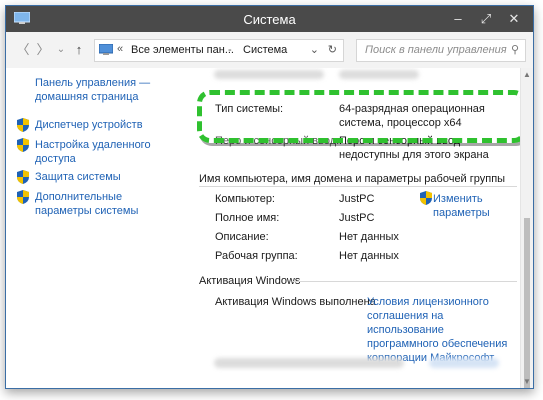 Image resolution: width=543 pixels, height=400 pixels. Describe the element at coordinates (247, 218) in the screenshot. I see `full-name-label: Полное имя:` at that location.